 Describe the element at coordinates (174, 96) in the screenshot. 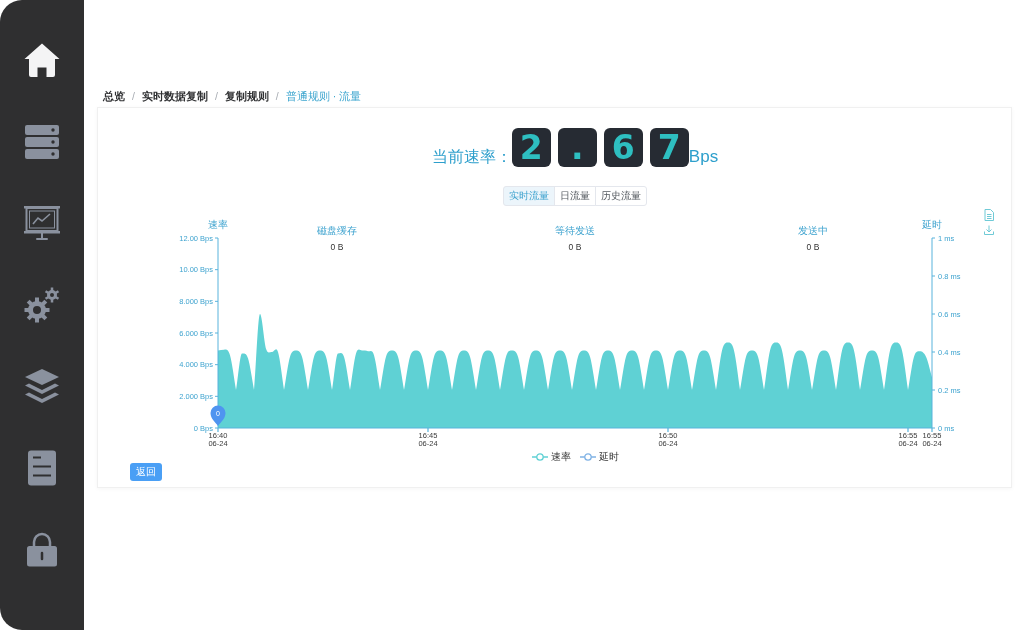

I see `breadcrumb-link: 实时数据复制` at that location.